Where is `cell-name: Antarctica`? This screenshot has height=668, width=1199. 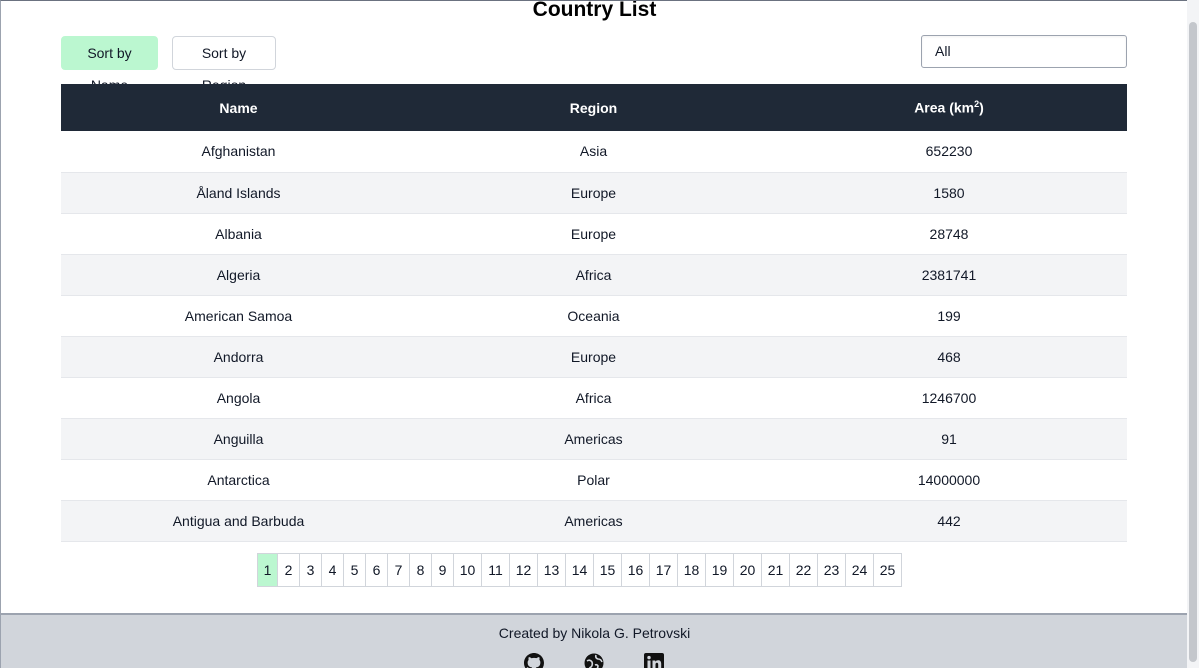 cell-name: Antarctica is located at coordinates (238, 479).